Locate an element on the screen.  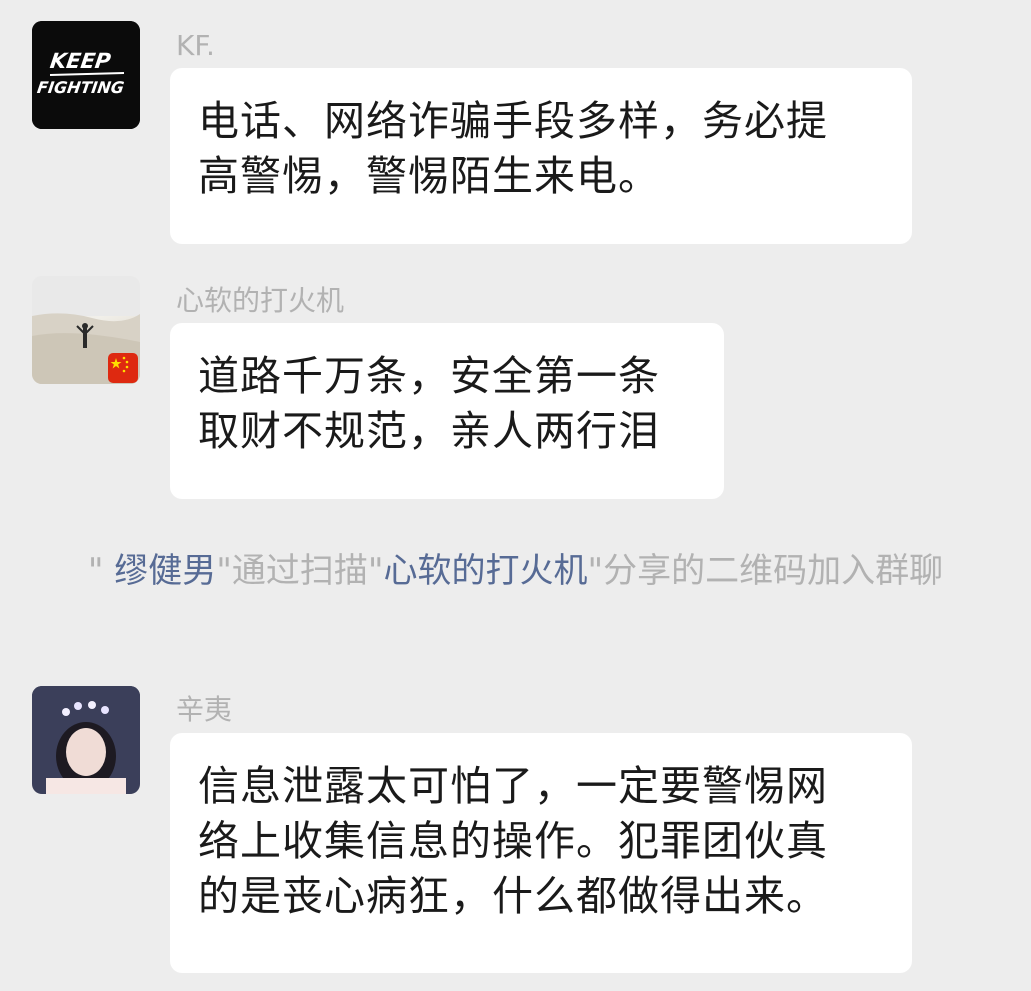
message-text-line: 的是丧心病狂，什么都做得出来。 is located at coordinates (513, 896).